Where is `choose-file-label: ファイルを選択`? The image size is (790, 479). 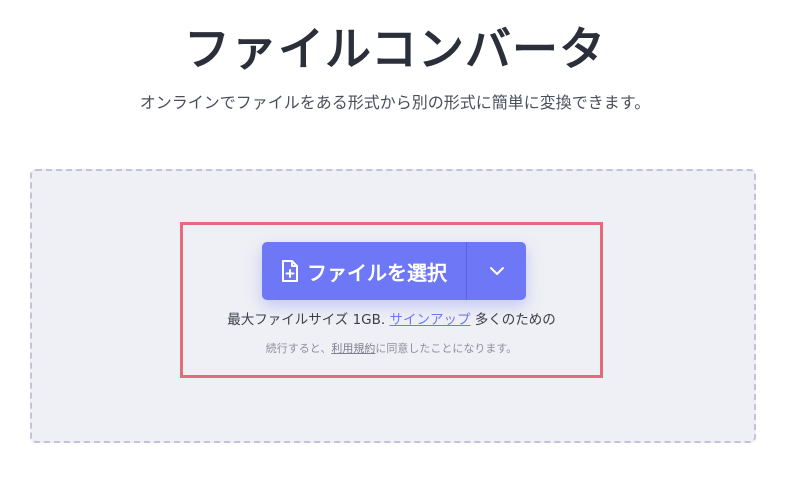
choose-file-label: ファイルを選択 is located at coordinates (377, 272).